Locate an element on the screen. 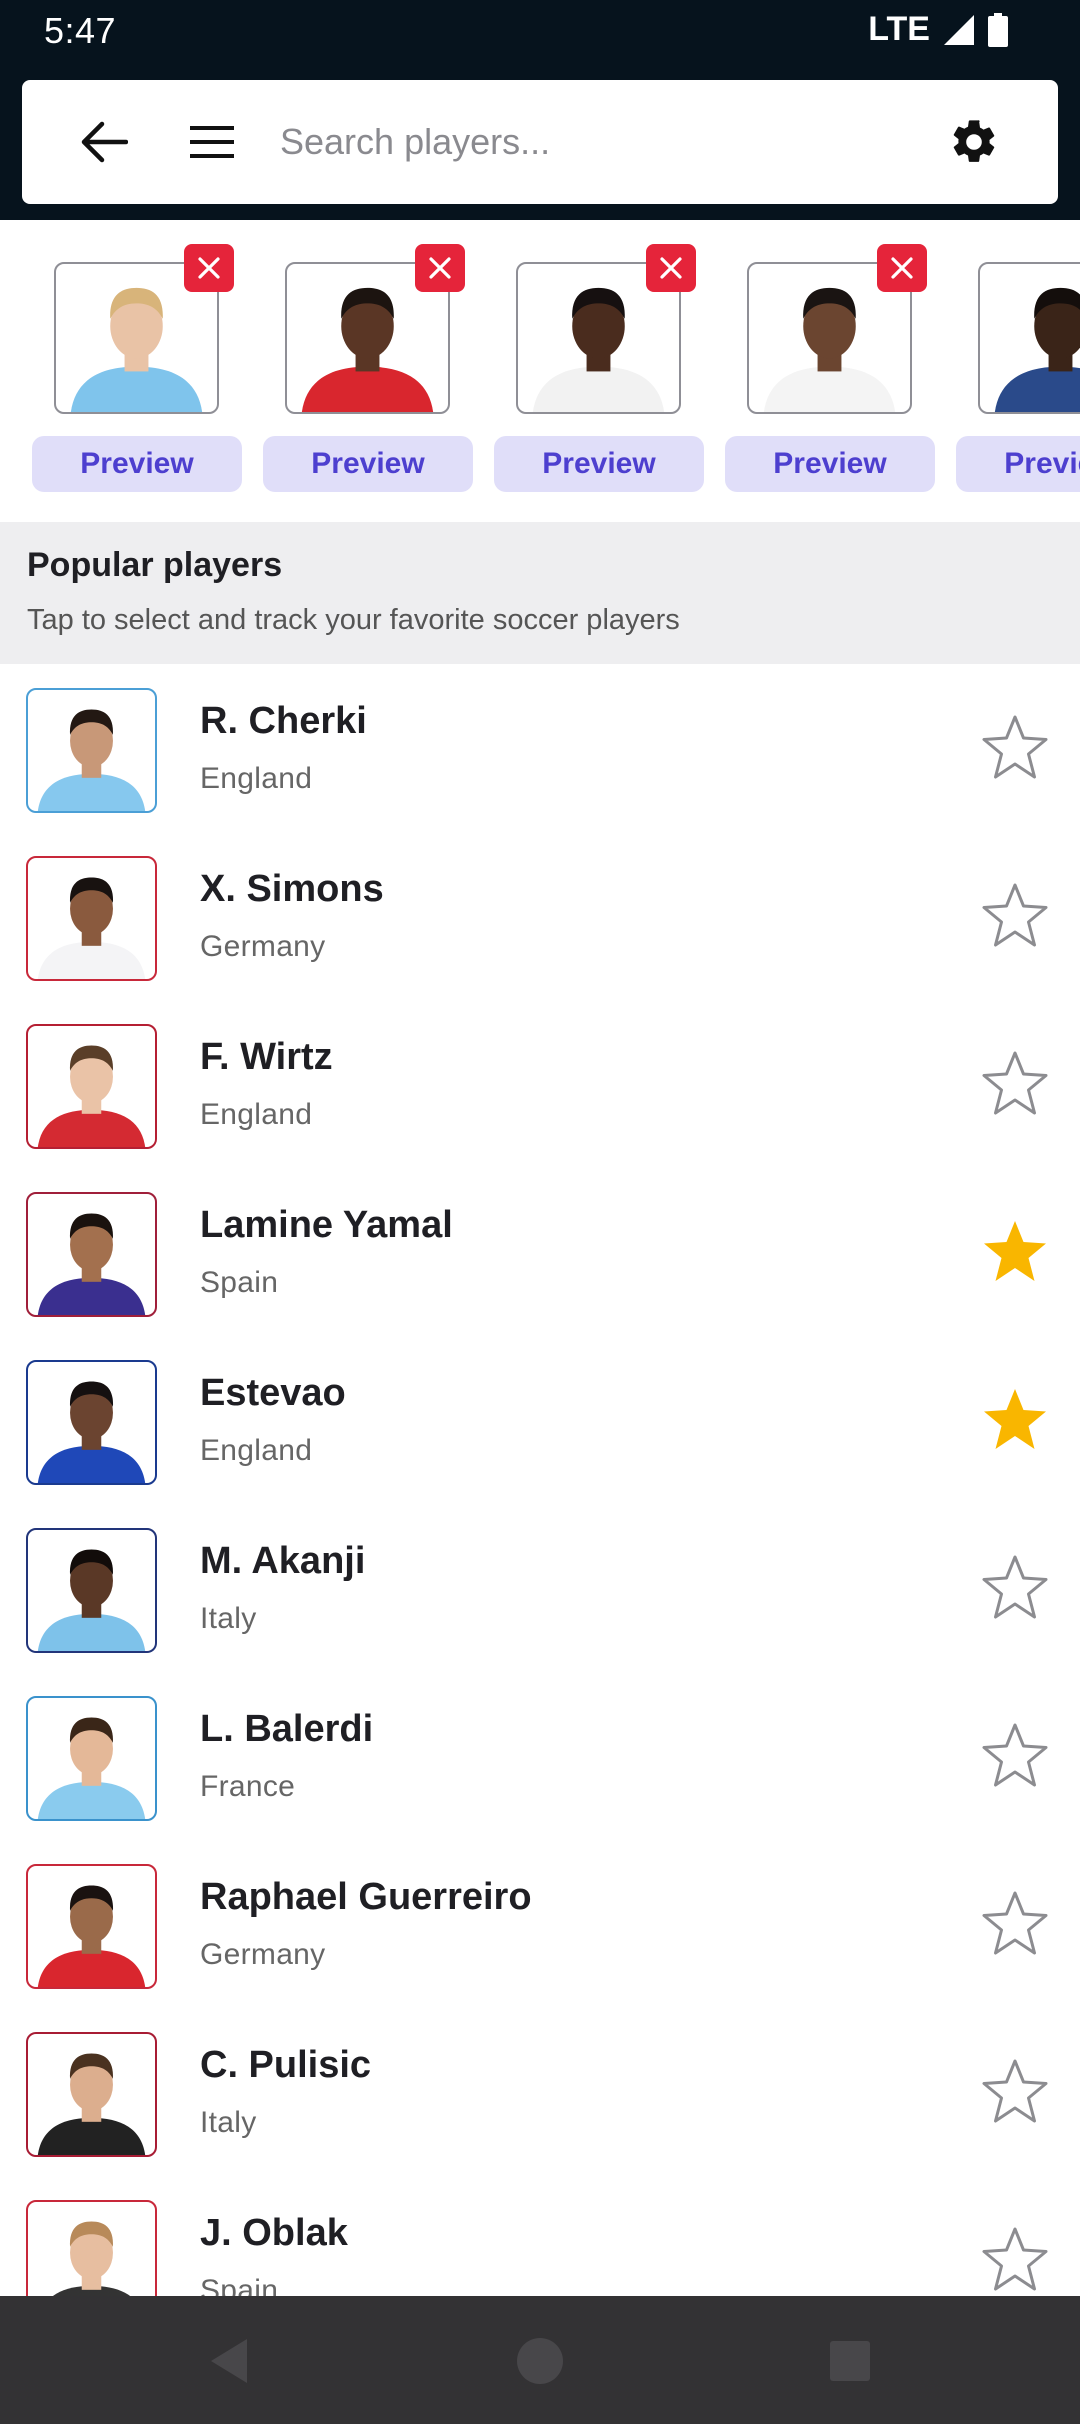  menu-button is located at coordinates (212, 142).